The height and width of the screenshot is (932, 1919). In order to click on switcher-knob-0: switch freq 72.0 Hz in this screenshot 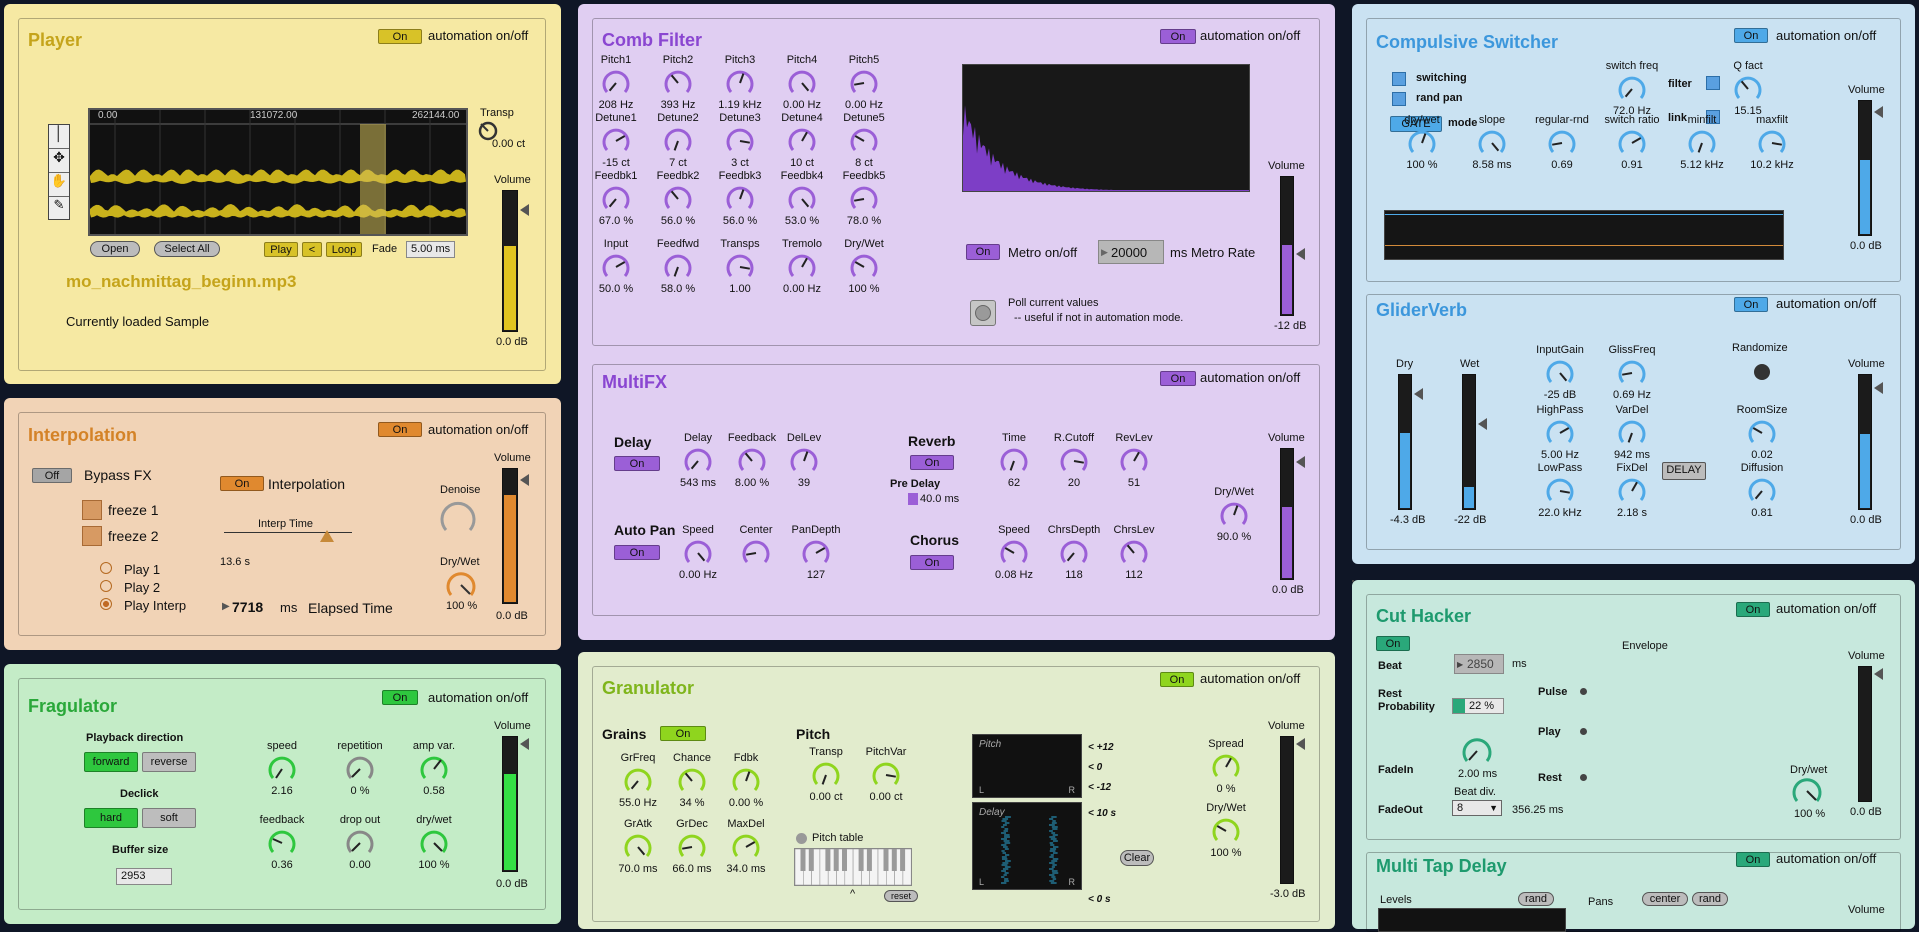, I will do `click(1632, 89)`.